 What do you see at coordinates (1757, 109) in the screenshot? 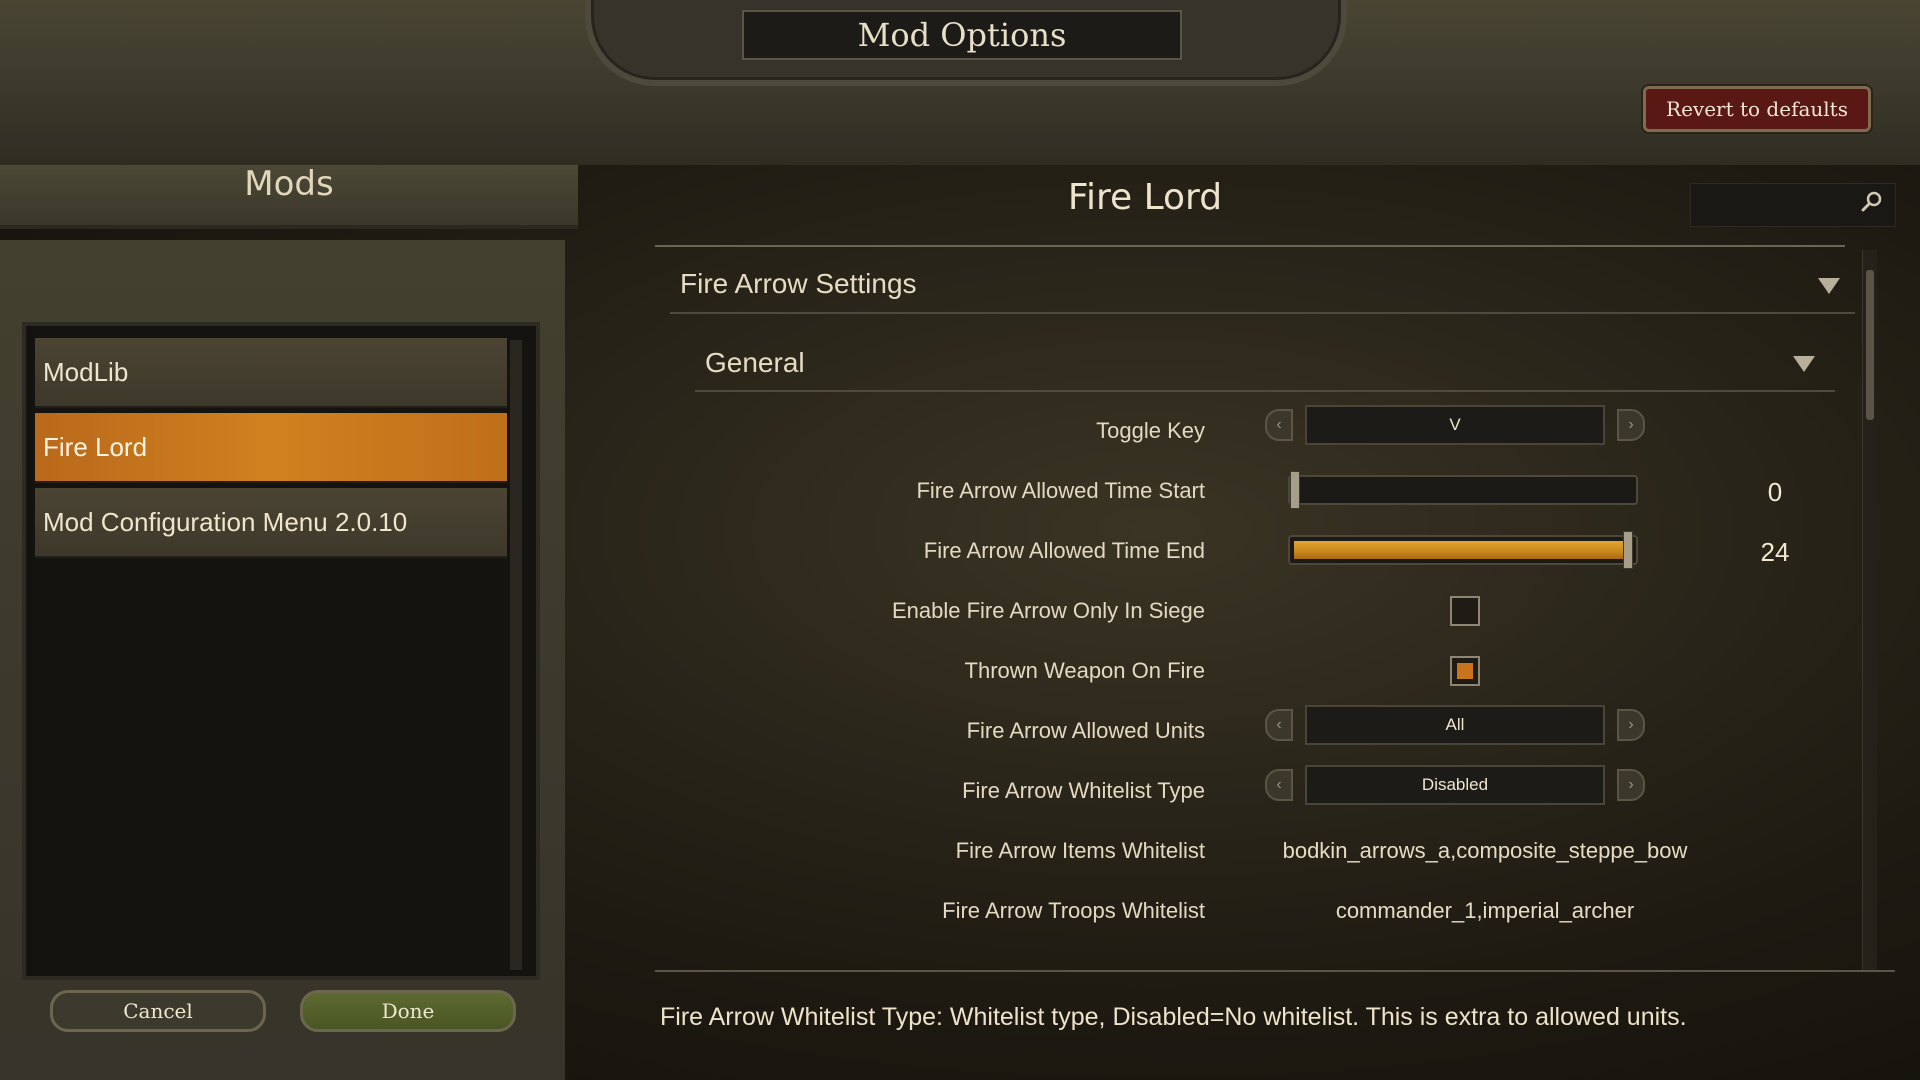
I see `revert-to-defaults-button: Revert to defaults` at bounding box center [1757, 109].